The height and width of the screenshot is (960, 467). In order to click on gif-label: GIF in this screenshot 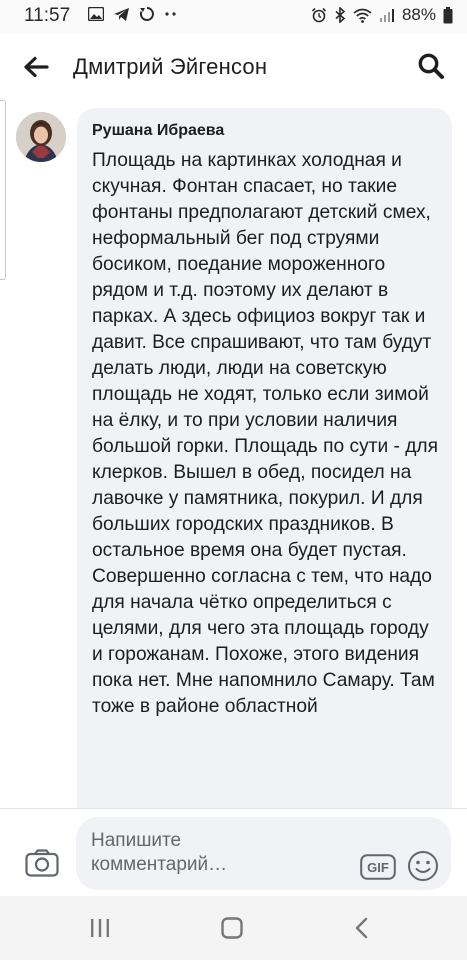, I will do `click(378, 867)`.